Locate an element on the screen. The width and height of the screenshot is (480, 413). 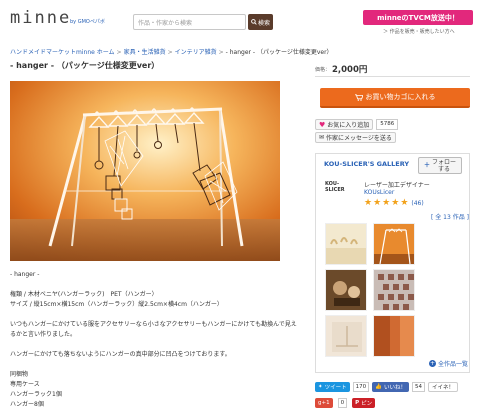
creator-logo: KOU-SLICER is located at coordinates (337, 187).